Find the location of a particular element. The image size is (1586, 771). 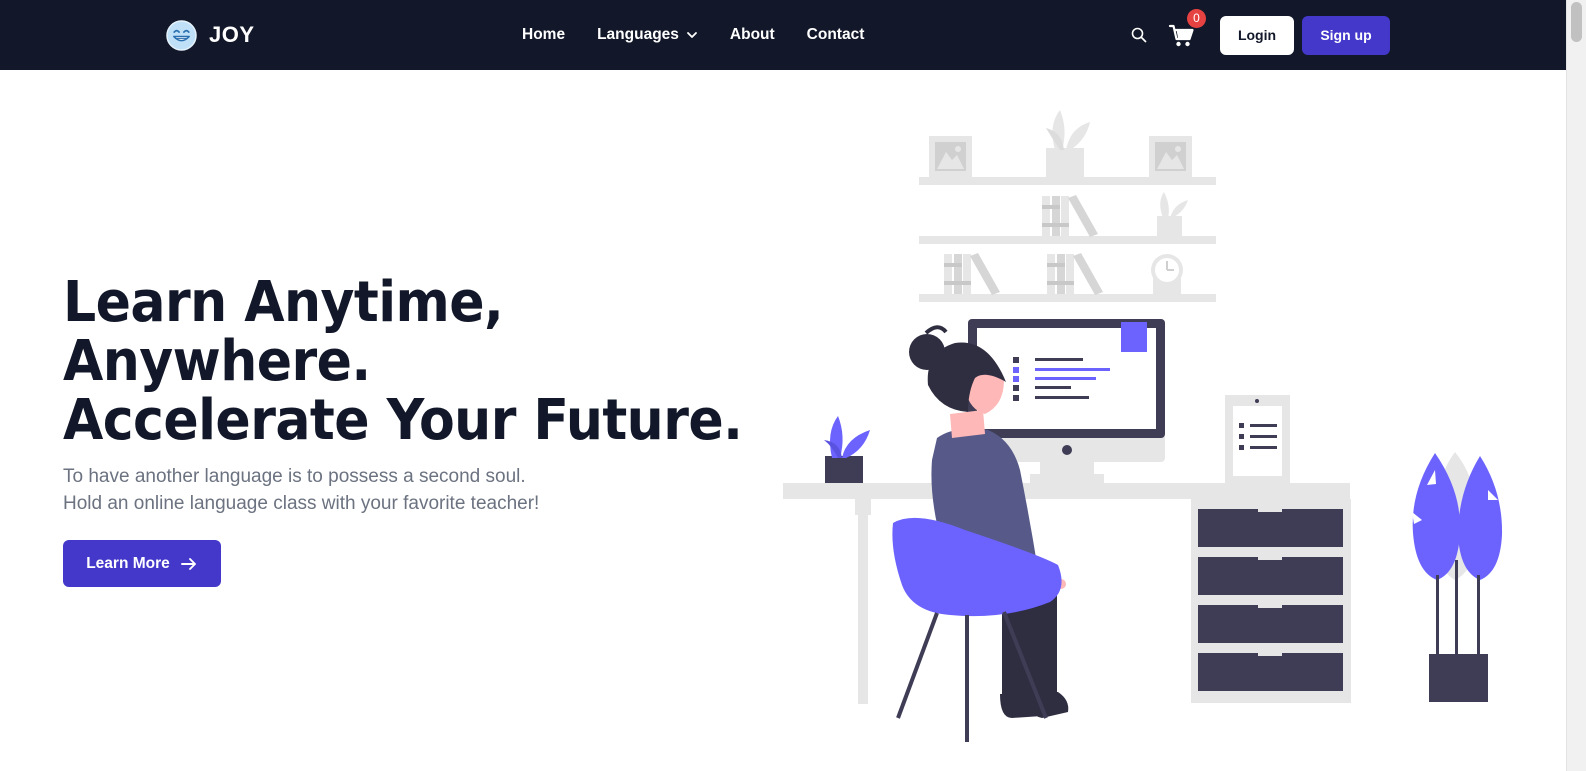

brand-logo-link: JOY is located at coordinates (210, 35).